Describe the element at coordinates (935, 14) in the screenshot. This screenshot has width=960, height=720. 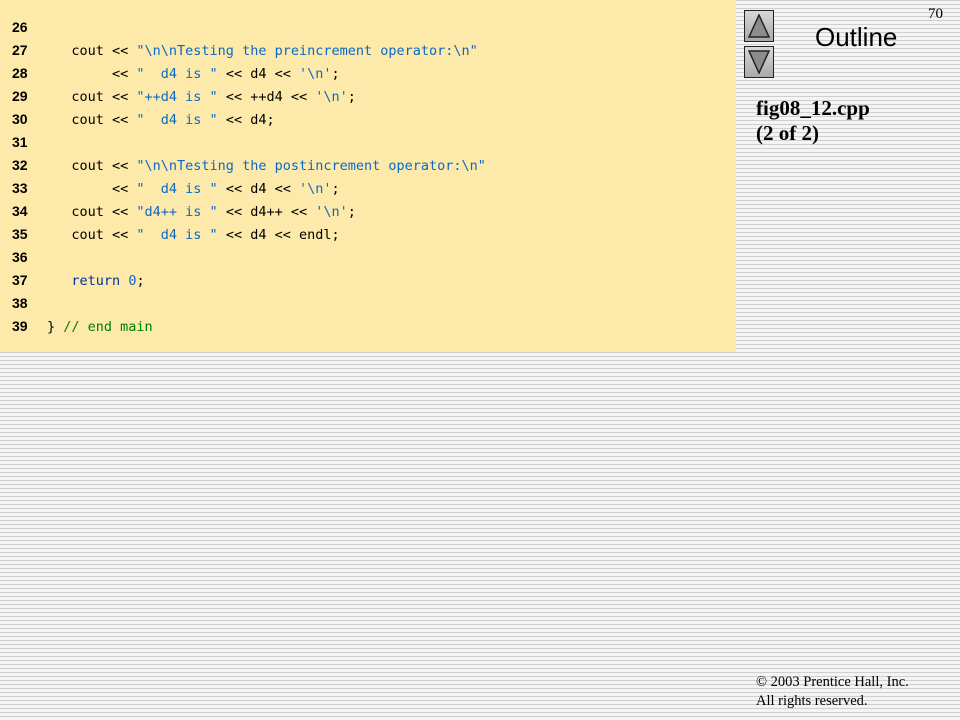
I see `page-number: 70` at that location.